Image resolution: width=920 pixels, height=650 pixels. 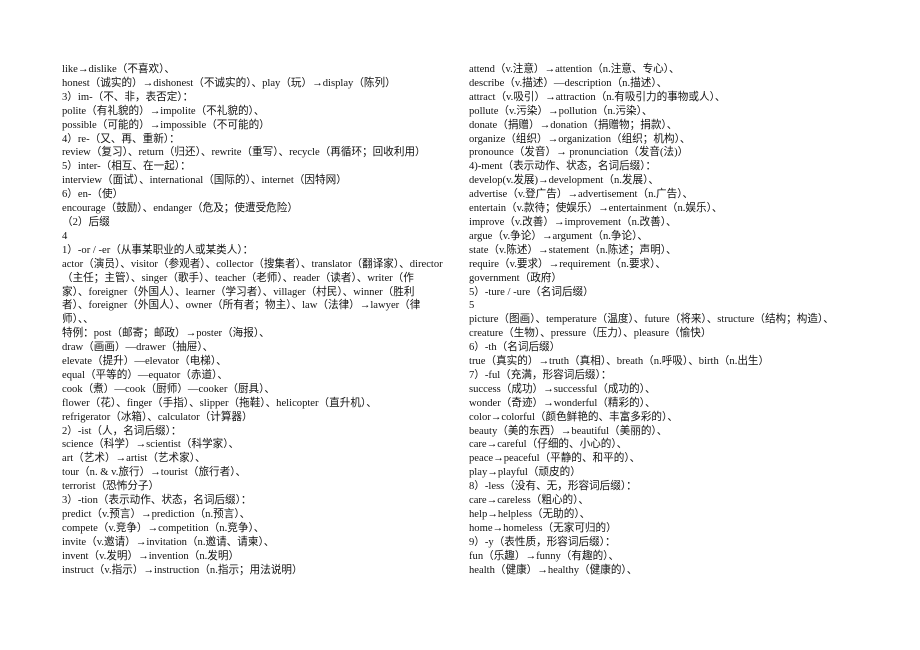 I want to click on text-line: draw（画画）—drawer（抽屉）、, so click(x=138, y=348).